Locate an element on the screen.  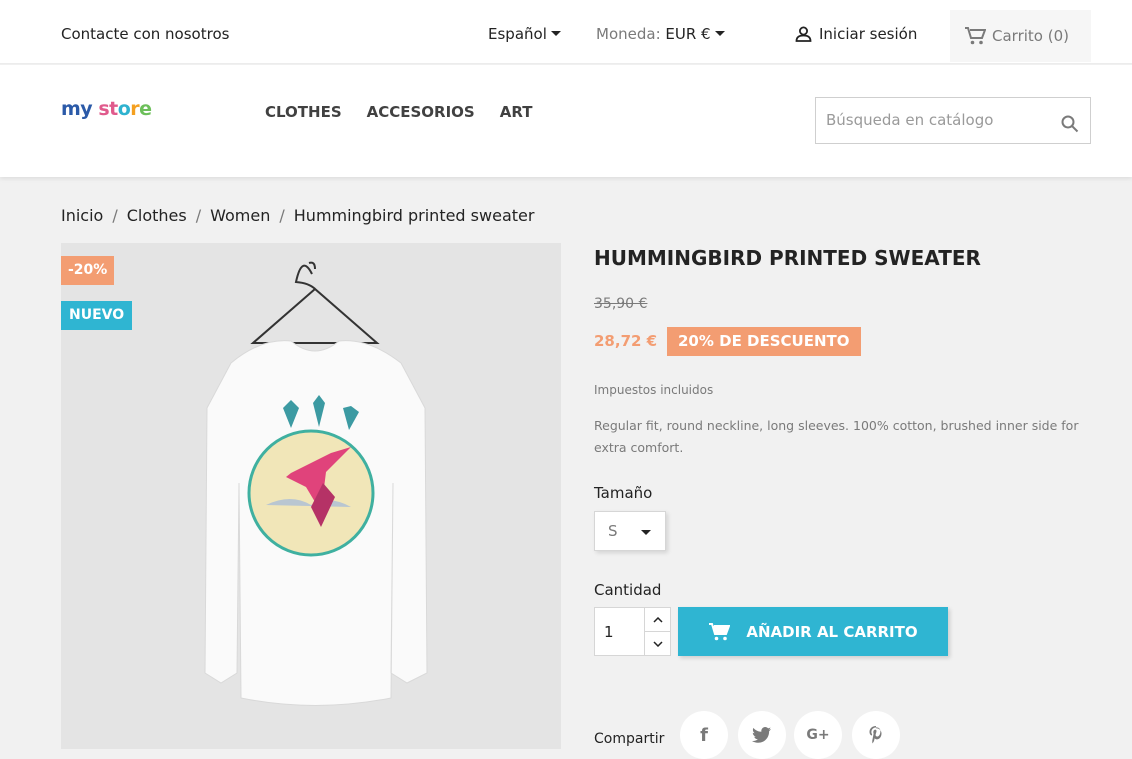
language-label: Español is located at coordinates (517, 34).